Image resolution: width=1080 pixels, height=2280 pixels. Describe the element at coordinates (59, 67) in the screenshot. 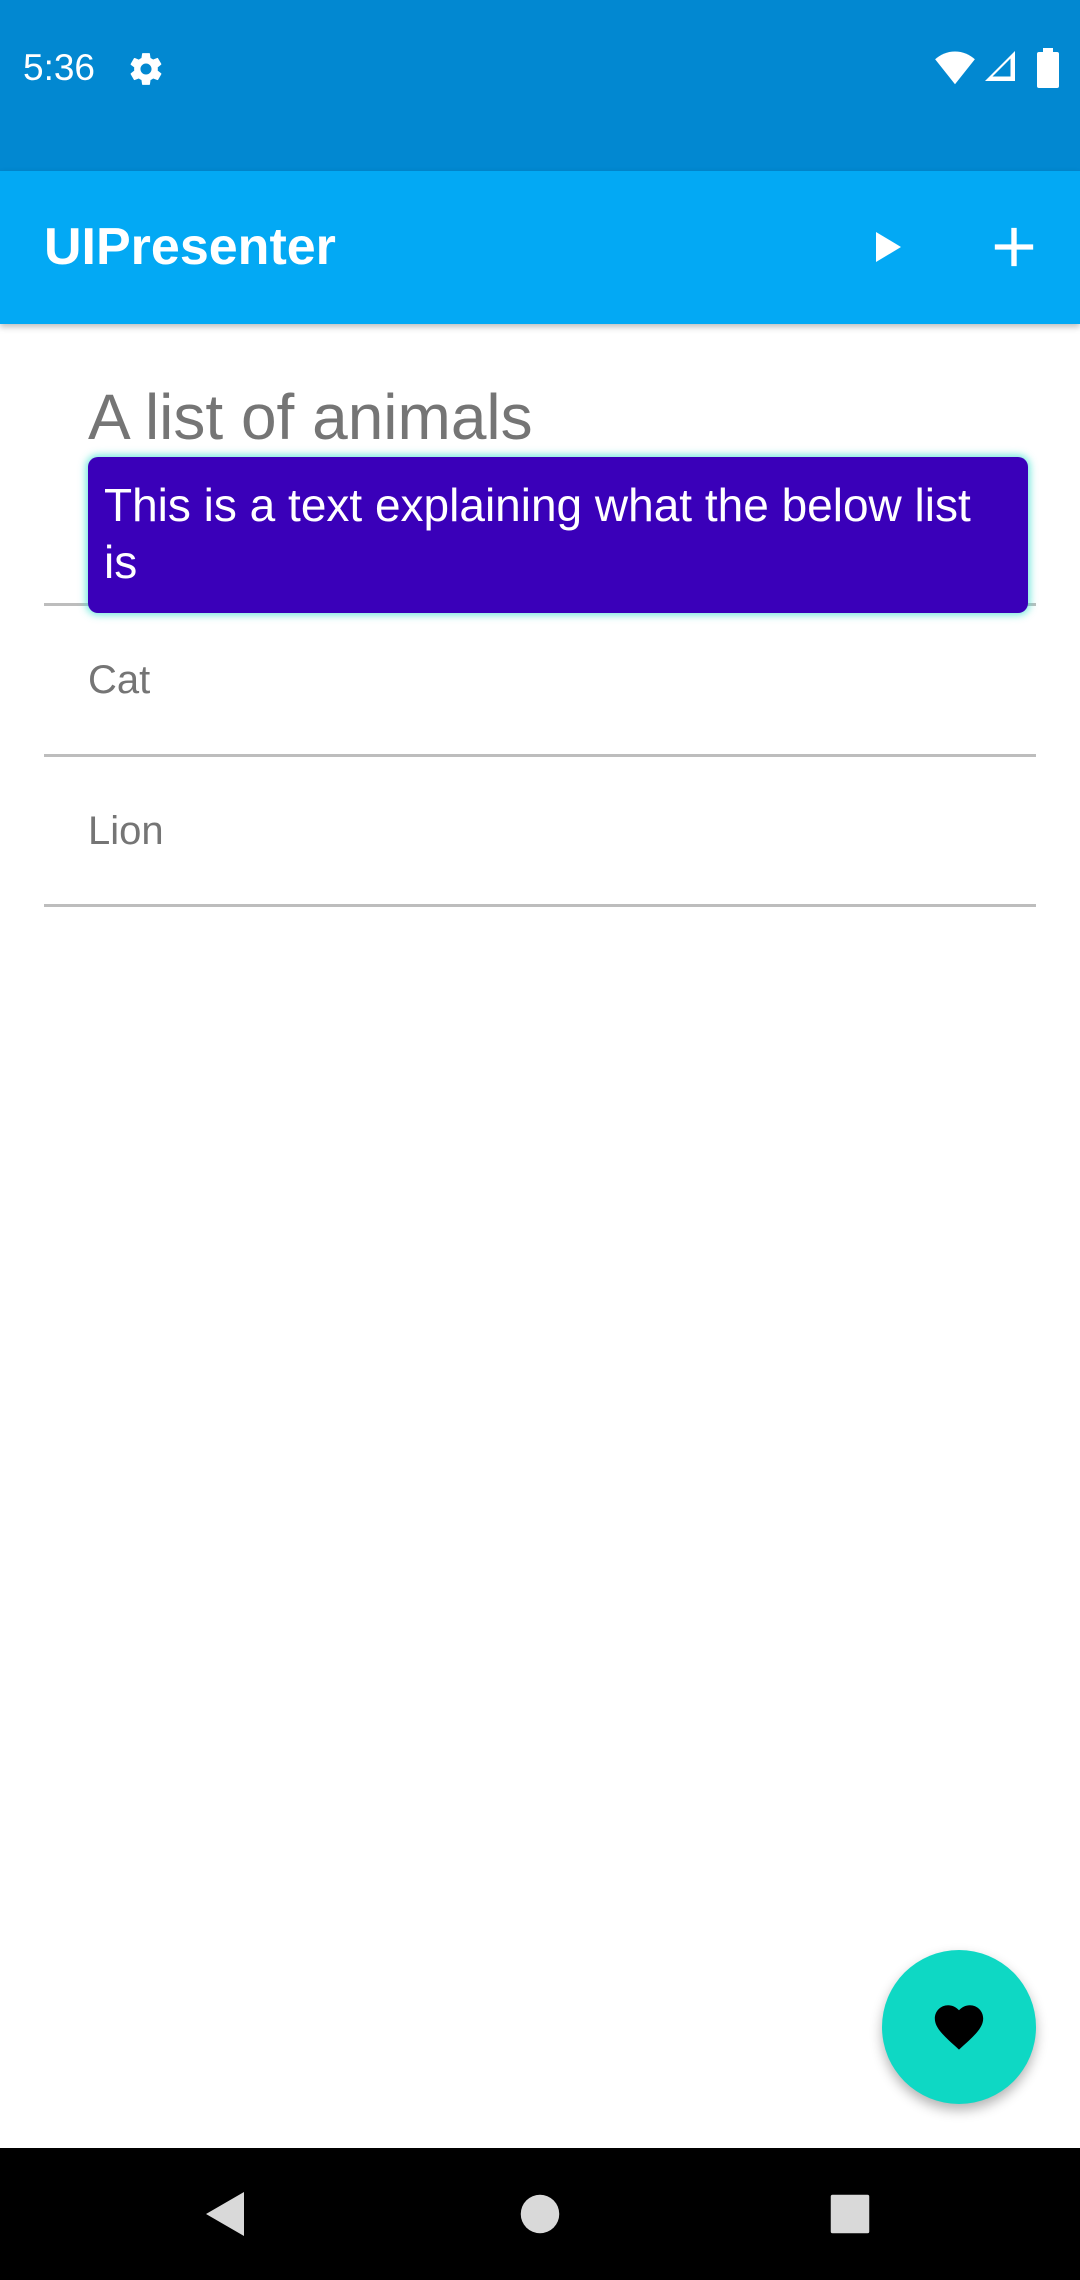

I see `status-time: 5:36` at that location.